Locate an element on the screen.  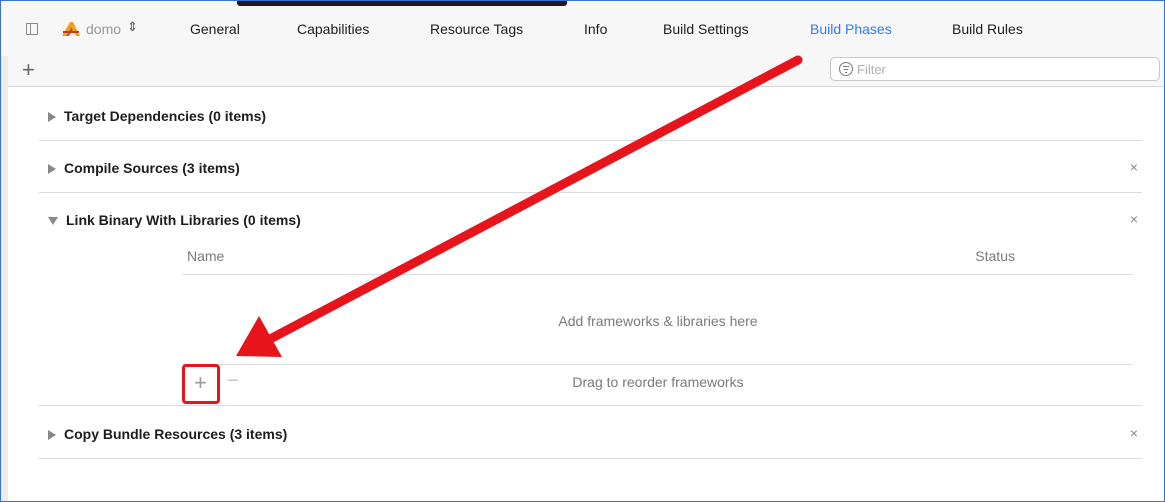
app-target-icon is located at coordinates (71, 29).